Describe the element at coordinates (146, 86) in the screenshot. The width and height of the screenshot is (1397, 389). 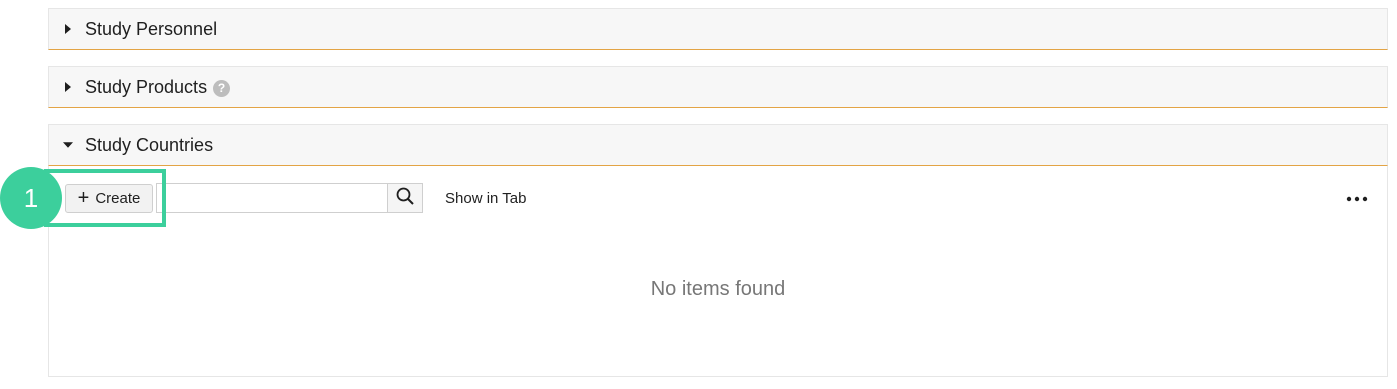
I see `section-title: Study Products` at that location.